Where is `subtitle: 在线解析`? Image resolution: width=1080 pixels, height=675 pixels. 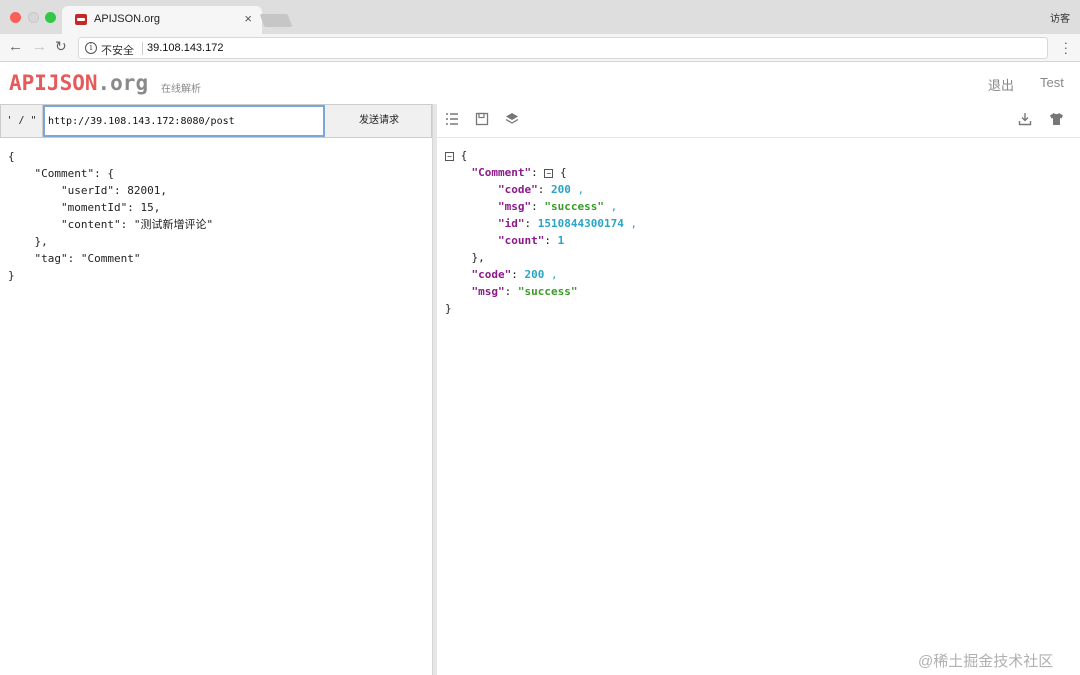 subtitle: 在线解析 is located at coordinates (181, 89).